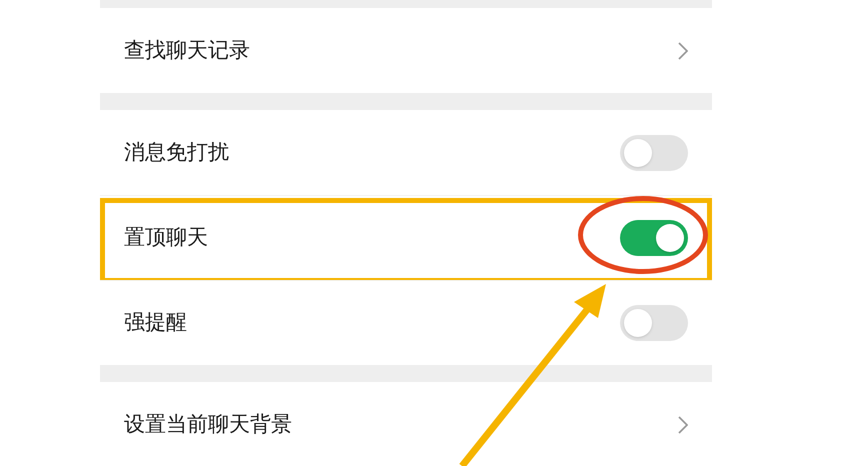  What do you see at coordinates (166, 238) in the screenshot?
I see `row-label: 置顶聊天` at bounding box center [166, 238].